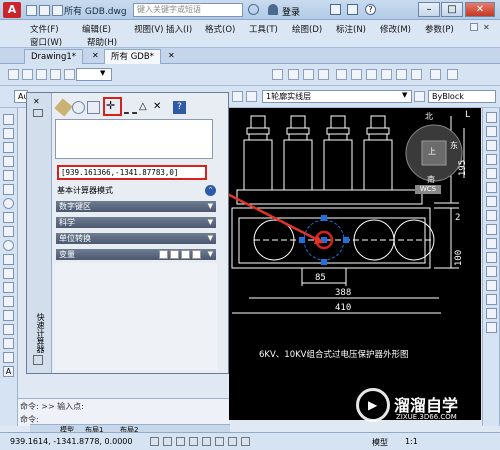  I want to click on snap-mode-icon, so click(154, 441).